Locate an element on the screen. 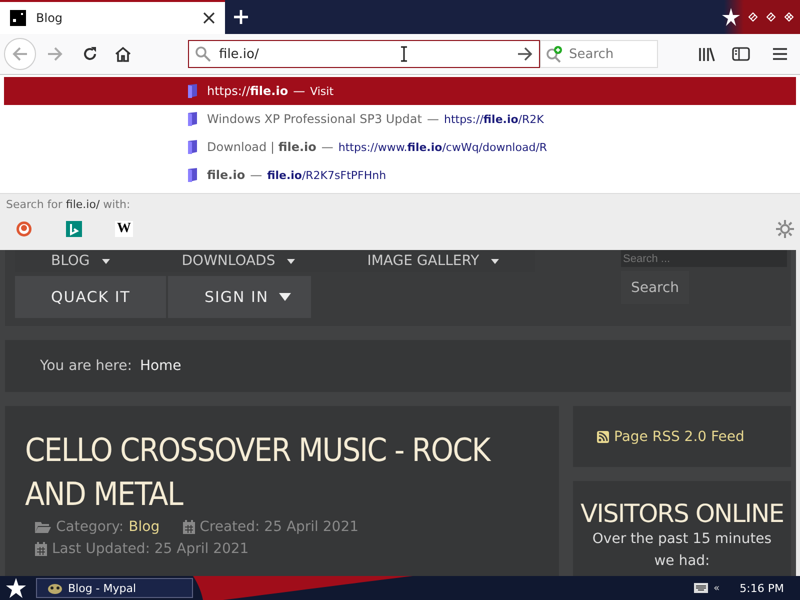  favicon-icon is located at coordinates (18, 18).